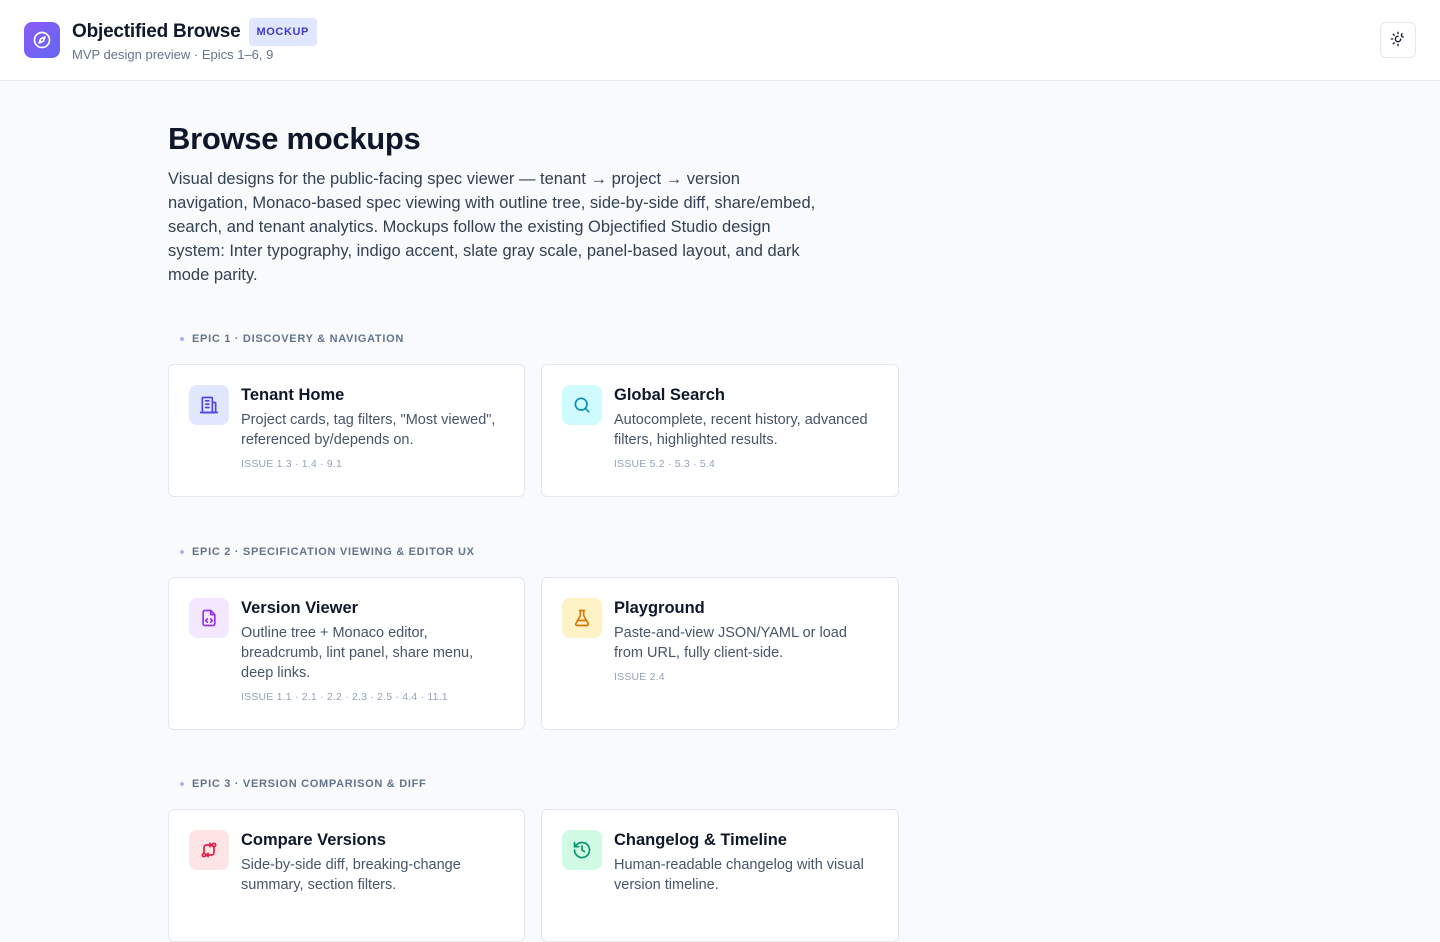  Describe the element at coordinates (669, 395) in the screenshot. I see `card-title: Global Search` at that location.